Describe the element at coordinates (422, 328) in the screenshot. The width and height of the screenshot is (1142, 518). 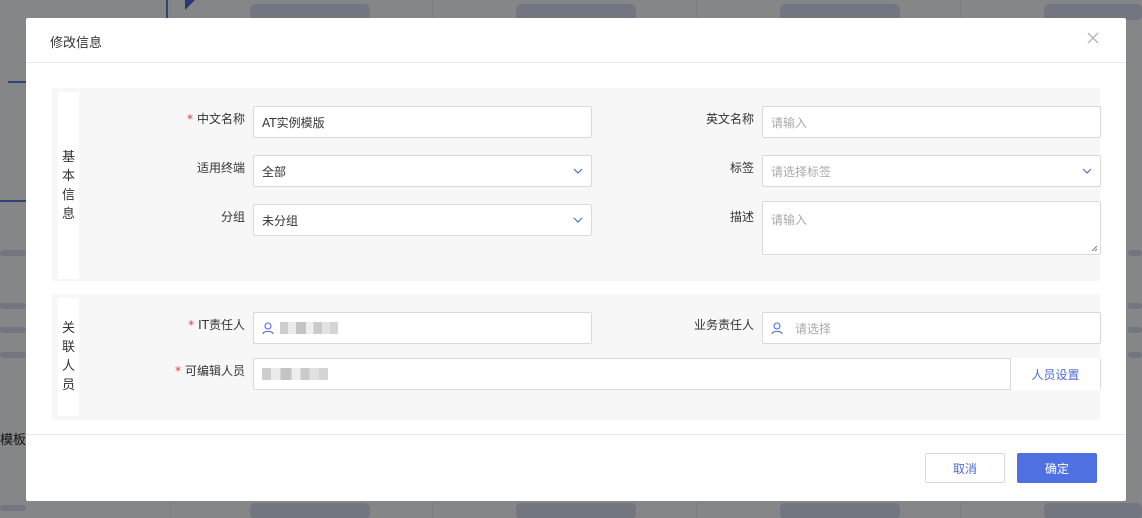
I see `it-owner-picker` at that location.